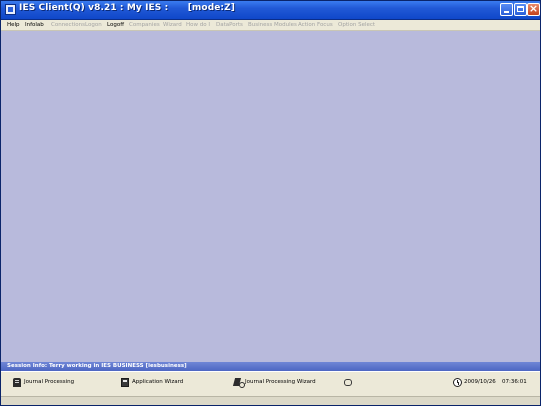  I want to click on menu-item-action-focus: Action Focus, so click(315, 25).